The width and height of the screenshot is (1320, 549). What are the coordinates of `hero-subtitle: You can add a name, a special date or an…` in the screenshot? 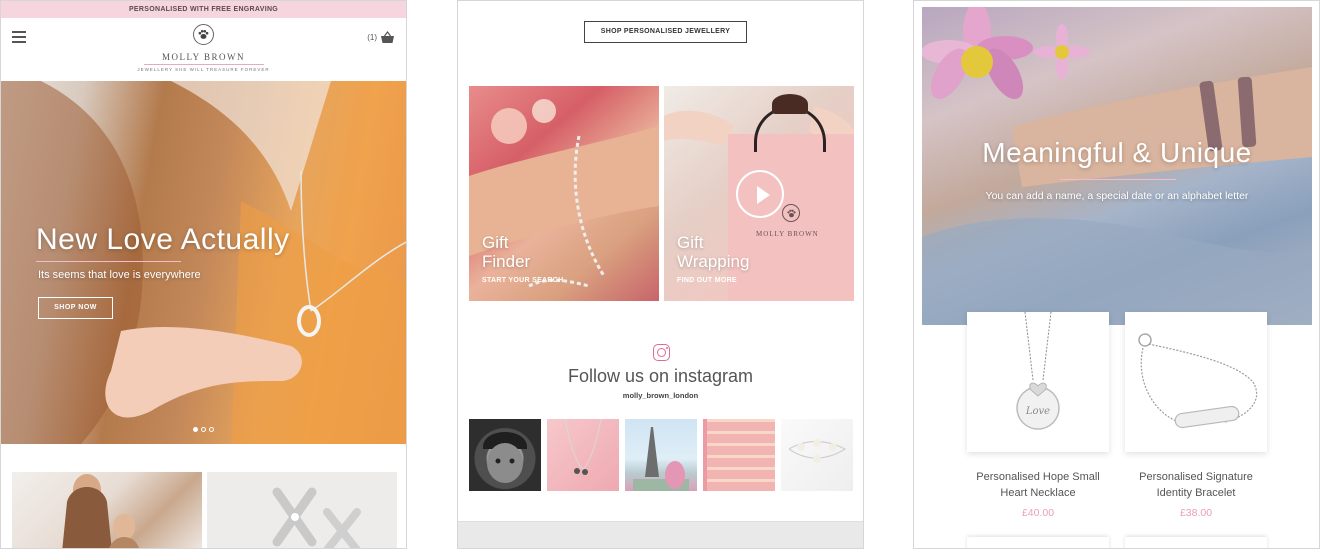 It's located at (1117, 196).